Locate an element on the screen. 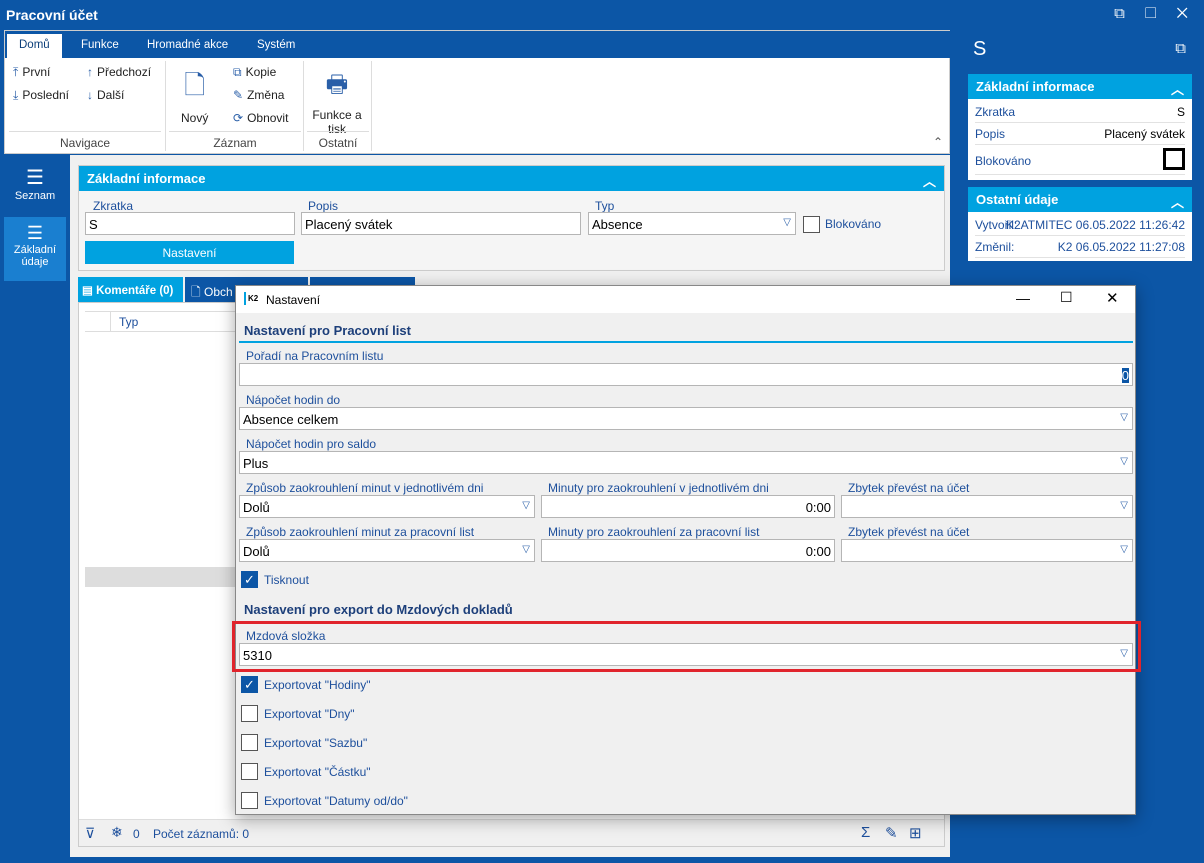  tab-hromadne-akce: Hromadné akce is located at coordinates (187, 46).